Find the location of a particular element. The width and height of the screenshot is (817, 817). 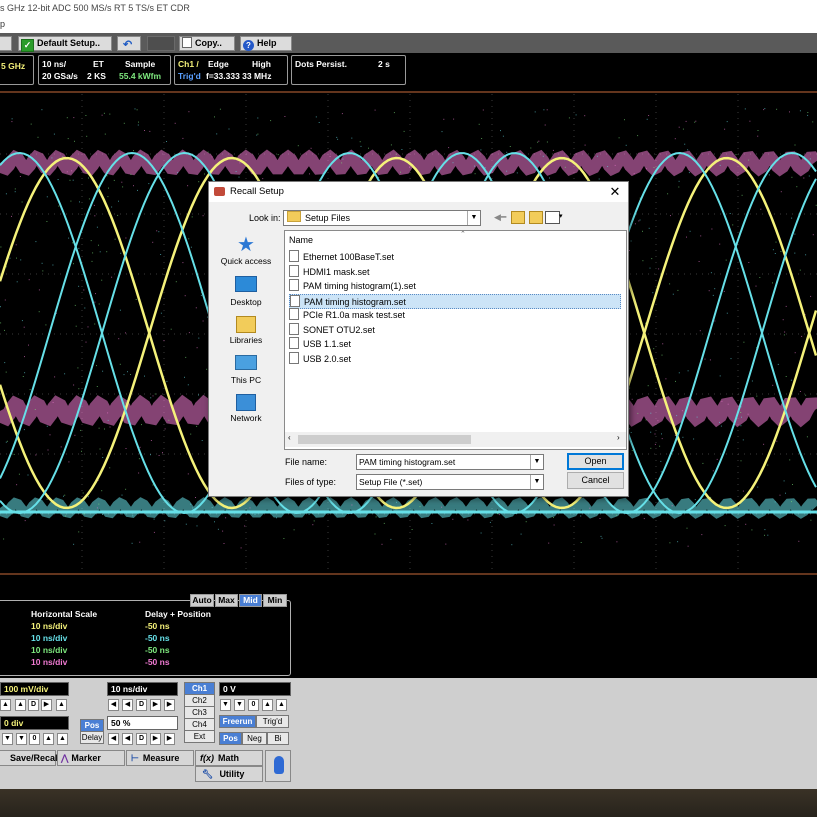

close-icon: ✕ is located at coordinates (615, 192).